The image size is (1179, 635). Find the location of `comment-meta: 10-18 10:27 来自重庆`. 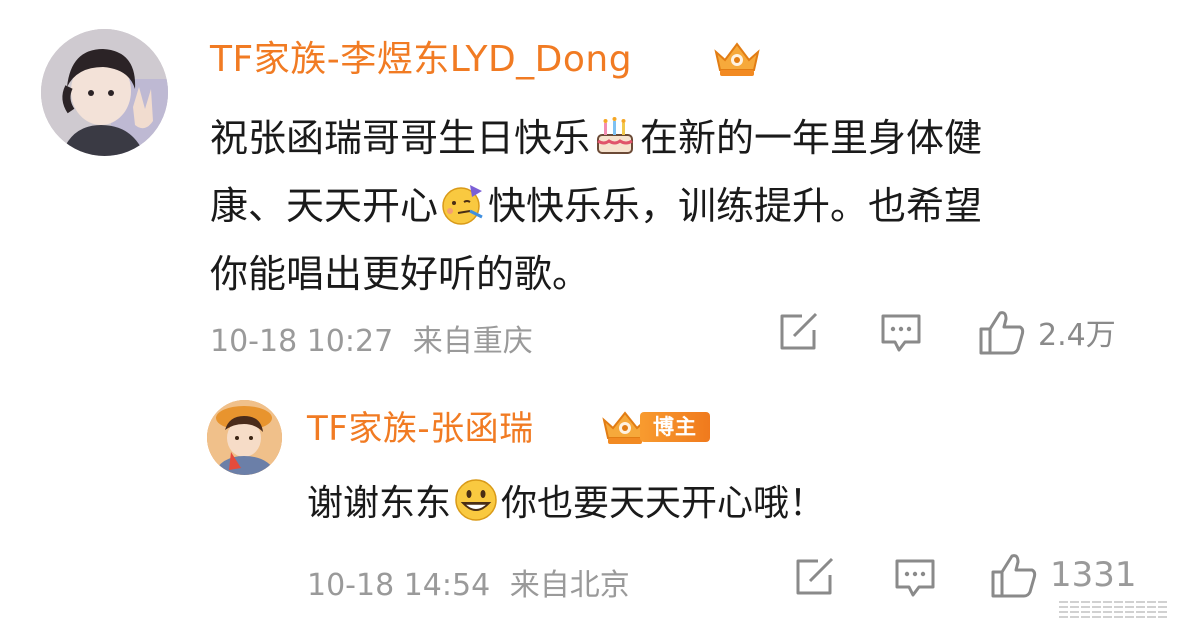

comment-meta: 10-18 10:27 来自重庆 is located at coordinates (371, 338).